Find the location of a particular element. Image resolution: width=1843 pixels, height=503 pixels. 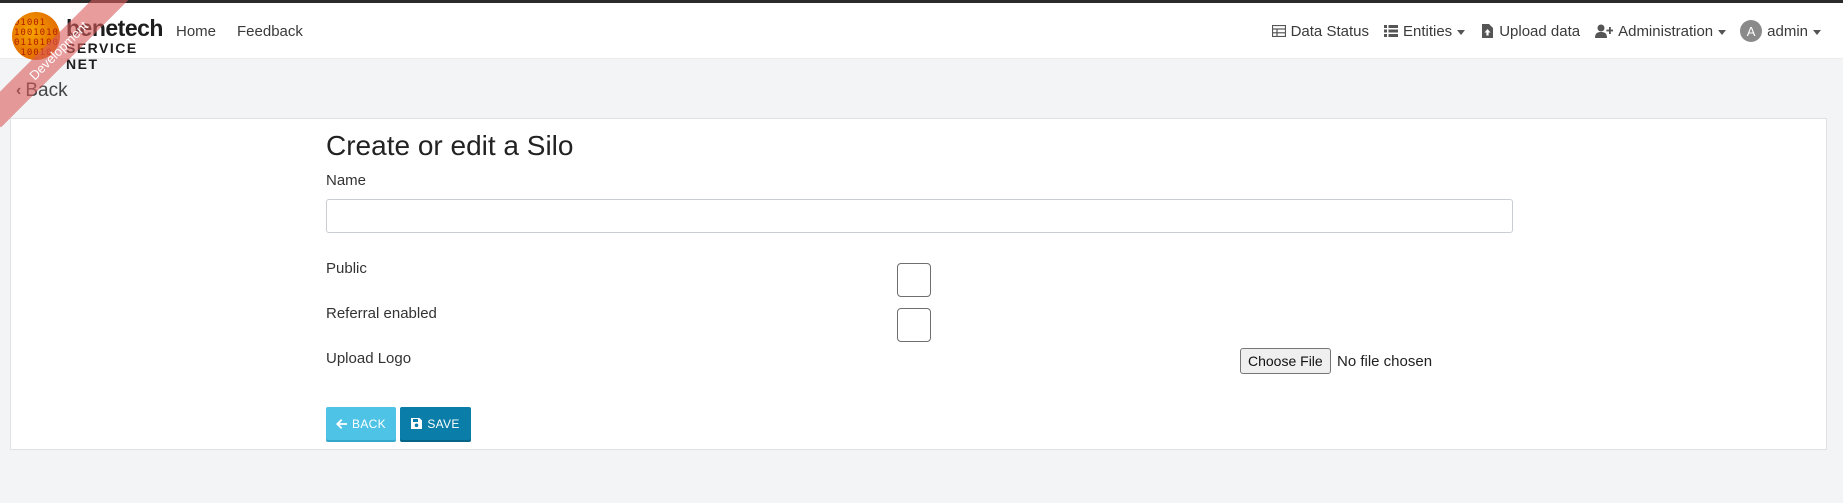

nav-data-status: Data Status is located at coordinates (1320, 31).